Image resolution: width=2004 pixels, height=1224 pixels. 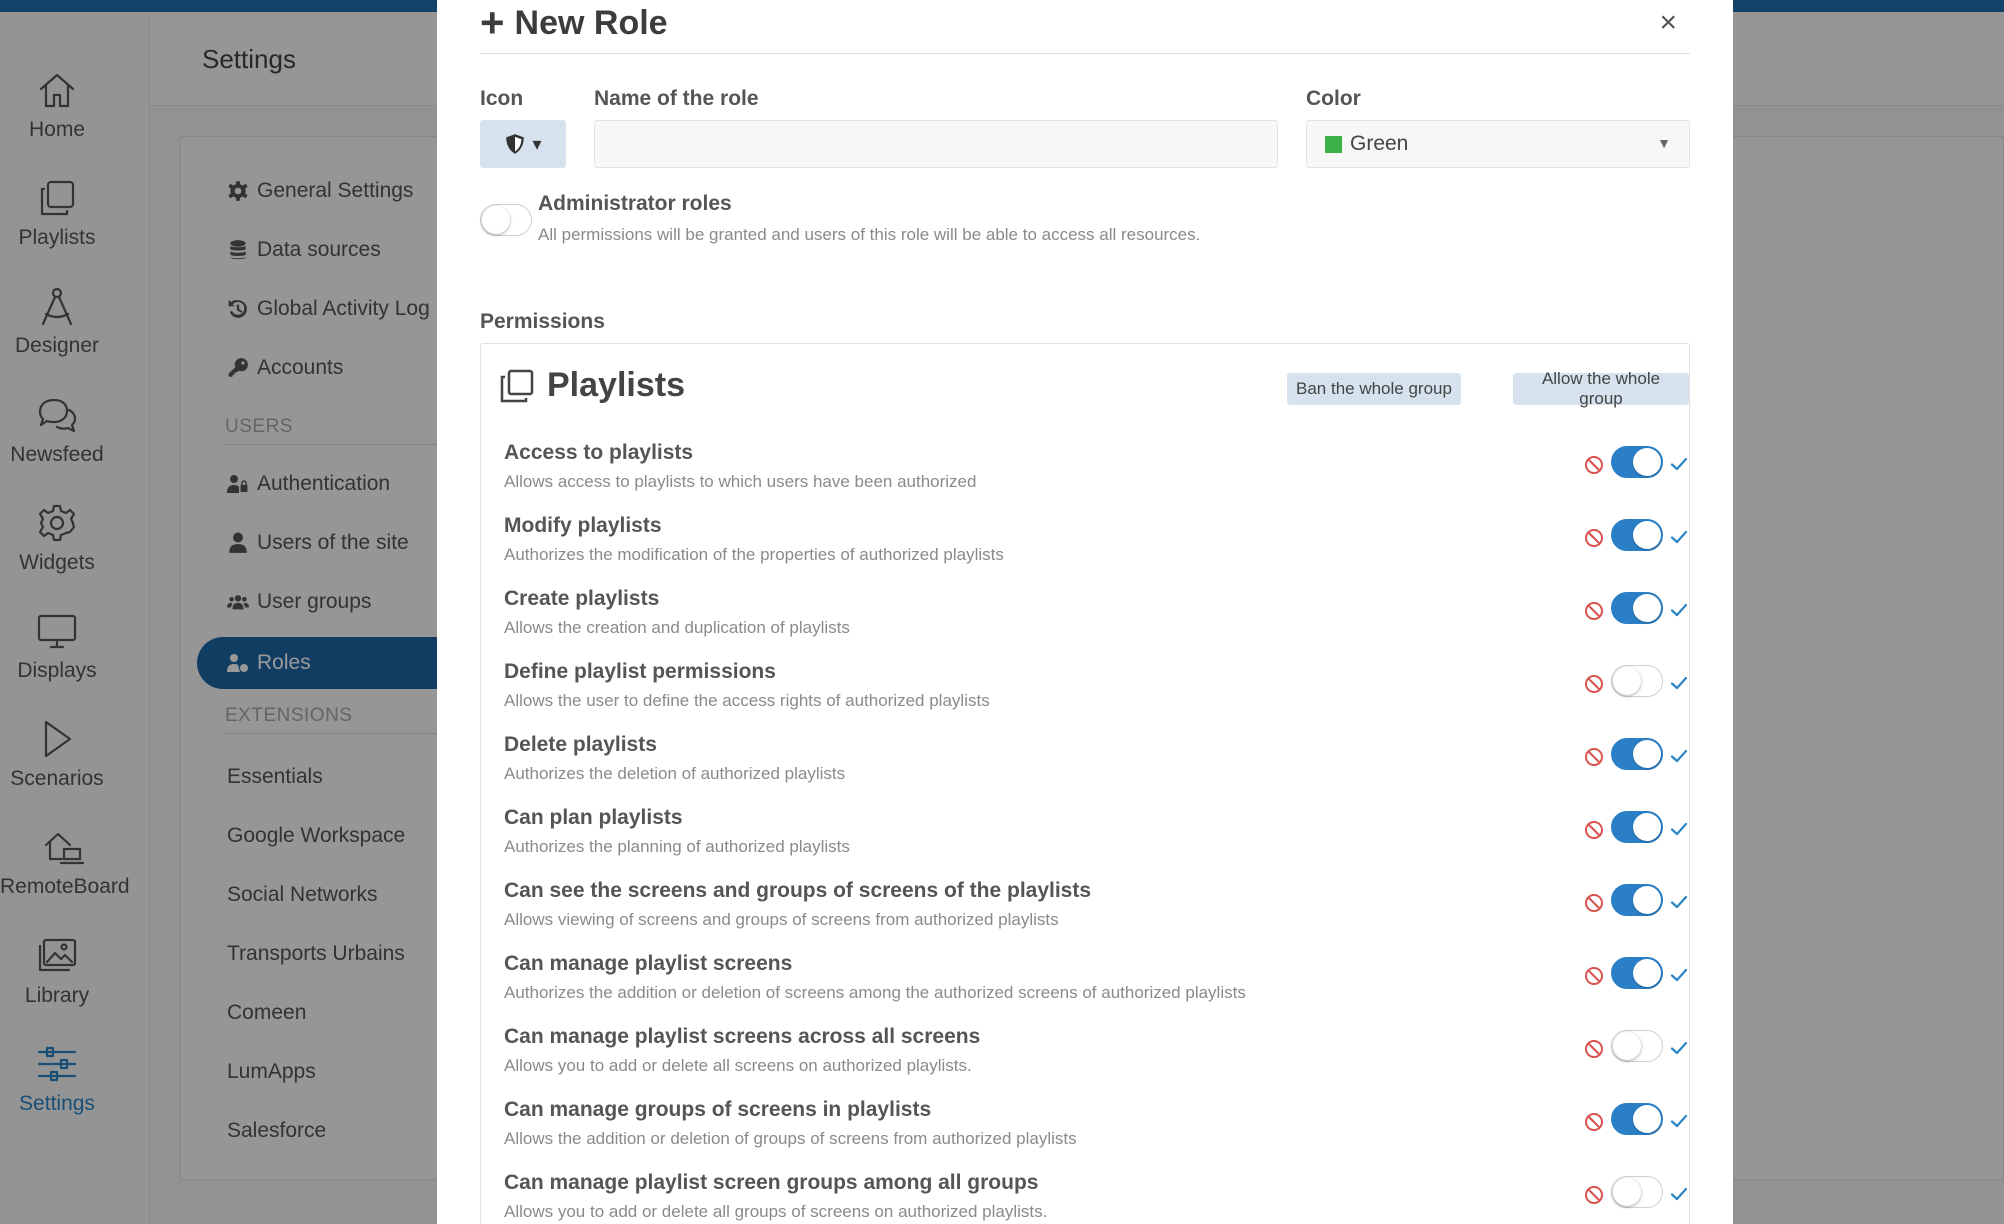 What do you see at coordinates (635, 203) in the screenshot?
I see `administrator-roles-title: Administrator roles` at bounding box center [635, 203].